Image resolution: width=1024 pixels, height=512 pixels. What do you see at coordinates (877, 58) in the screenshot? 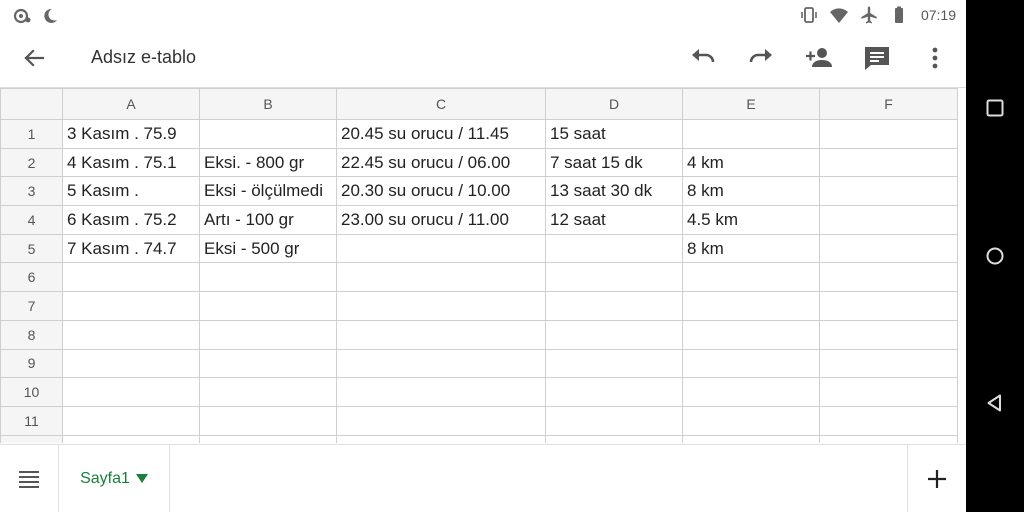
I see `comment-icon` at bounding box center [877, 58].